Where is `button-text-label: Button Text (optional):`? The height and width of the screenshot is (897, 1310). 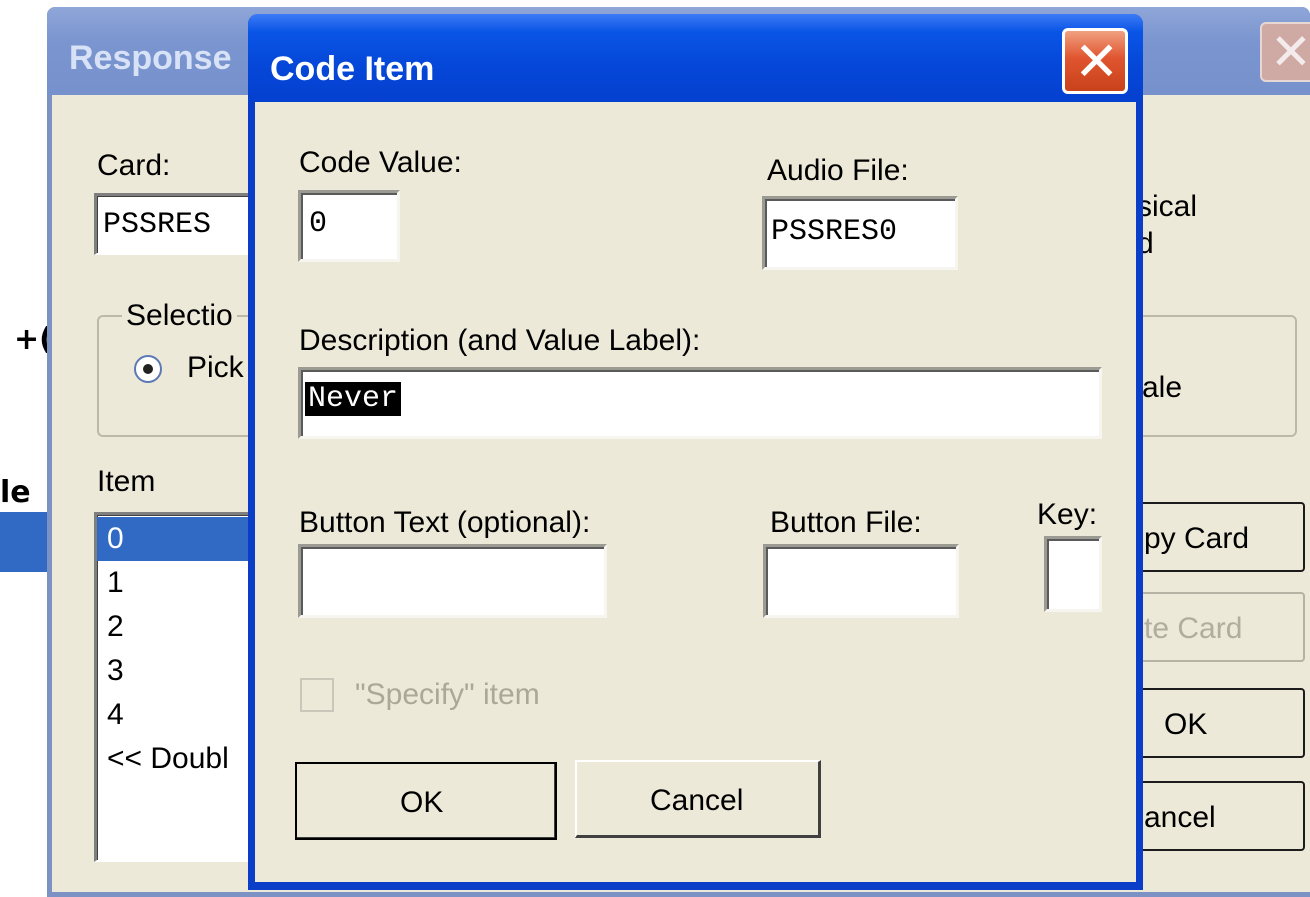
button-text-label: Button Text (optional): is located at coordinates (445, 522).